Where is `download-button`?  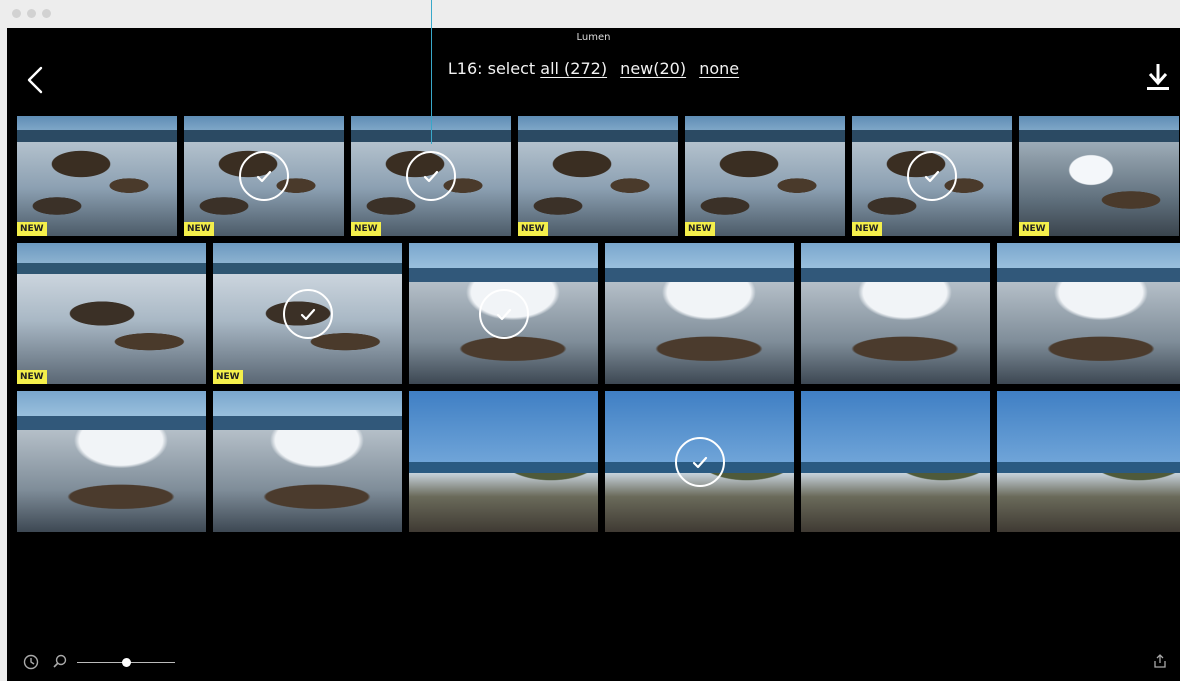
download-button is located at coordinates (1158, 77).